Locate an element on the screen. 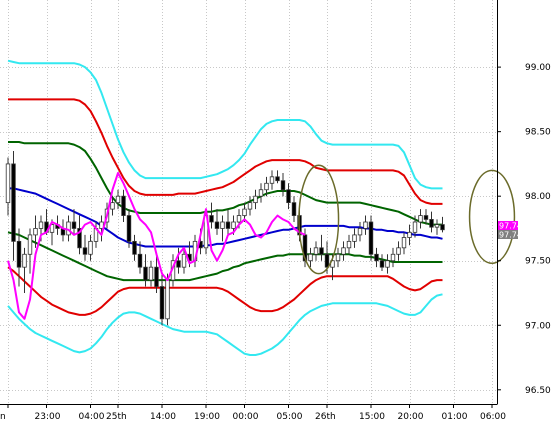 The image size is (555, 425). x-tick-label: 04:00 is located at coordinates (92, 417).